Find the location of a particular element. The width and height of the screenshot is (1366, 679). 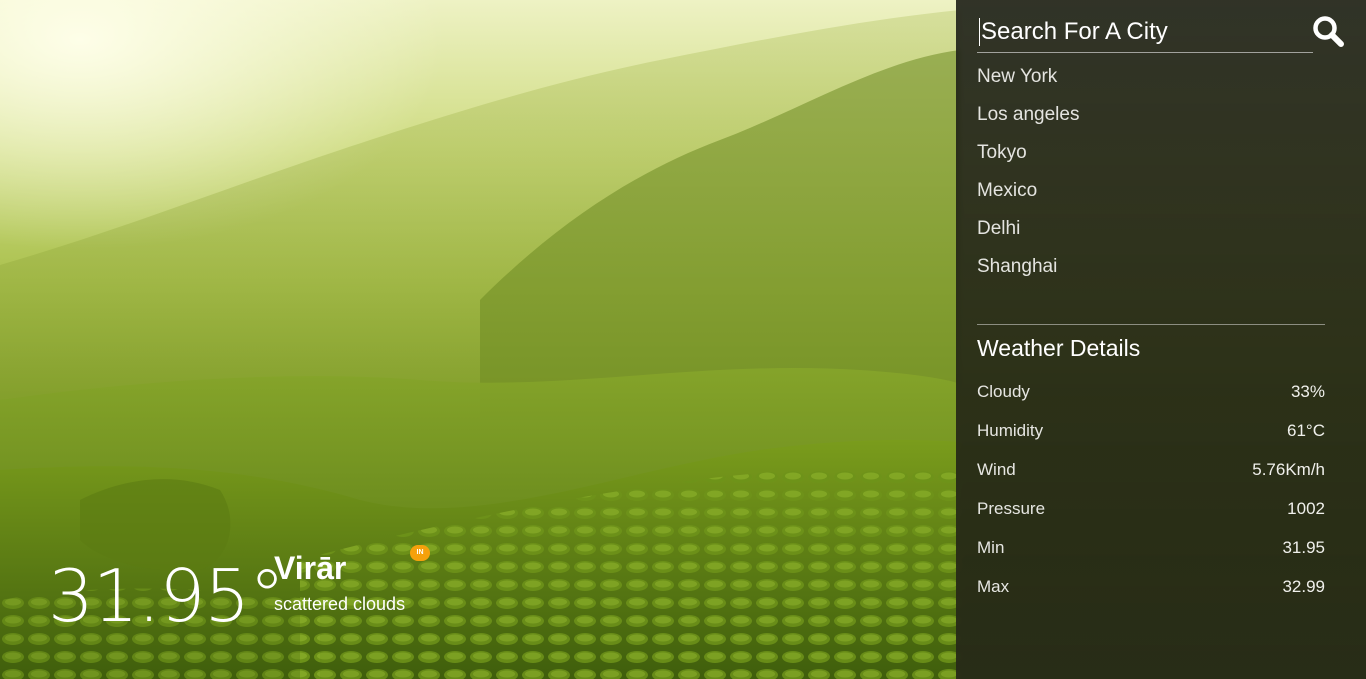

search-icon is located at coordinates (1328, 31).